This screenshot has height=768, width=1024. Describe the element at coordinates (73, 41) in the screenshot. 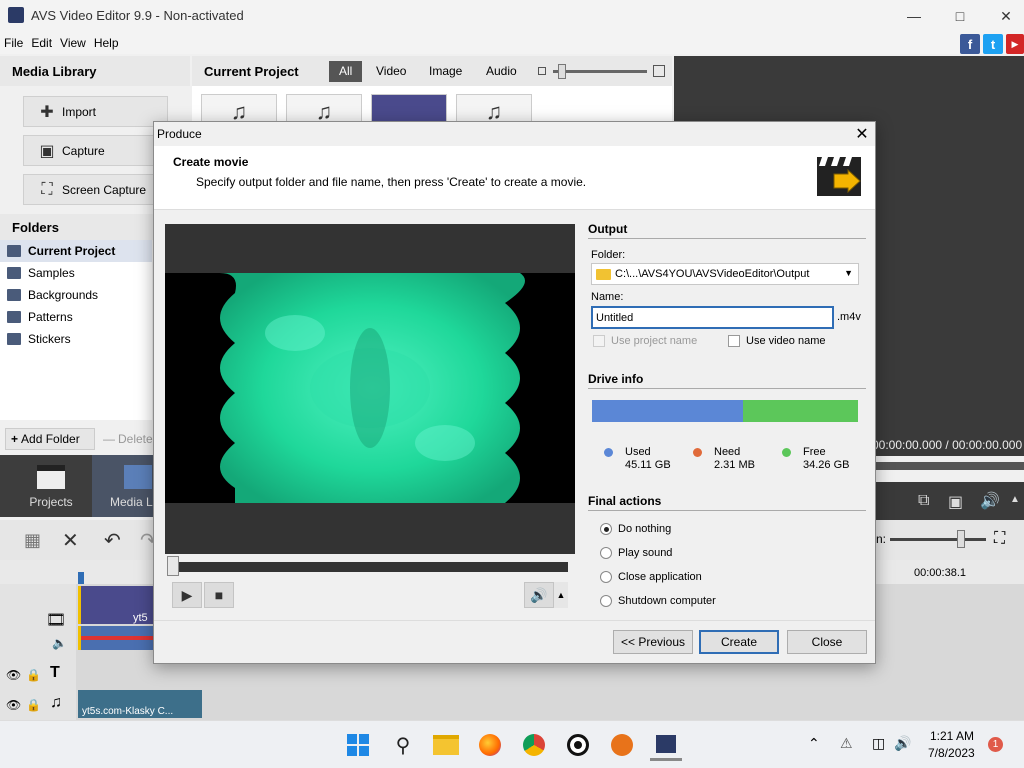

I see `menu-view: View` at that location.